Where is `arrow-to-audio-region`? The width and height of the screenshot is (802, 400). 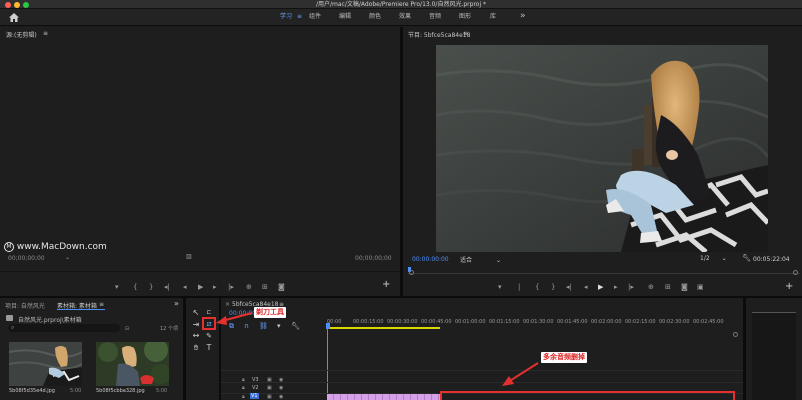
arrow-to-audio-region is located at coordinates (523, 372).